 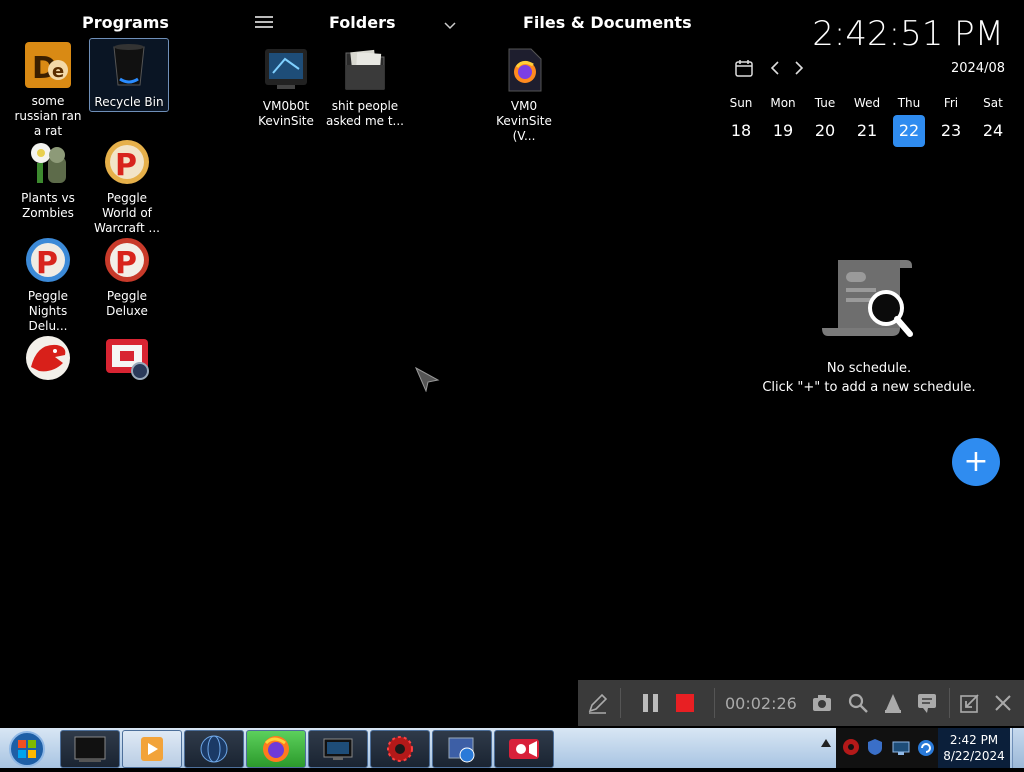 I want to click on prev-week-chevron-icon, so click(x=775, y=68).